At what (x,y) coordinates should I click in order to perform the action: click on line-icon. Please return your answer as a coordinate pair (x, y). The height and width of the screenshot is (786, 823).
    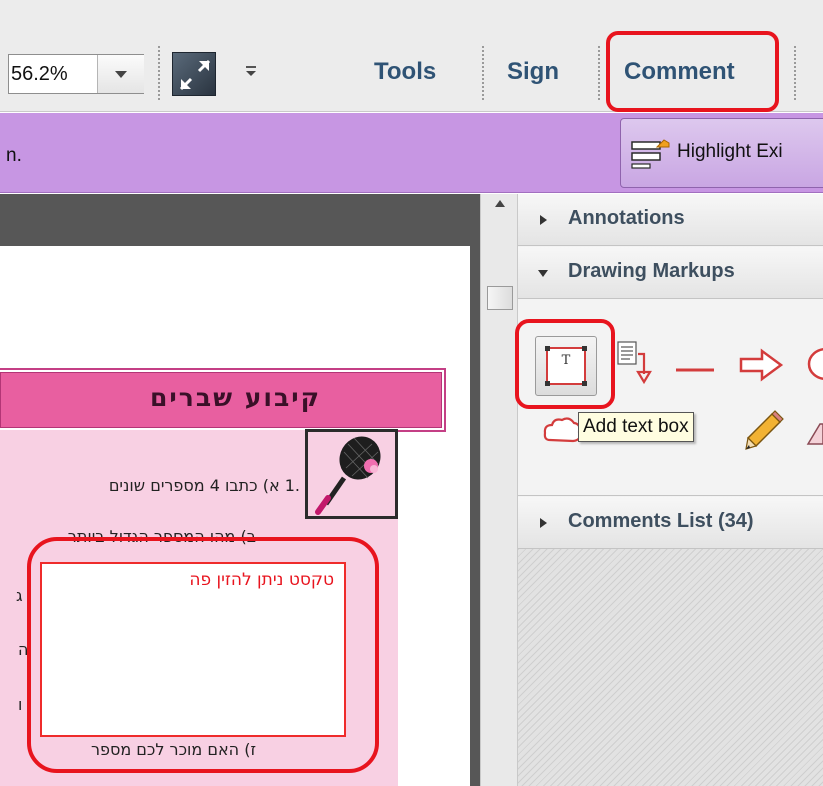
    Looking at the image, I should click on (695, 369).